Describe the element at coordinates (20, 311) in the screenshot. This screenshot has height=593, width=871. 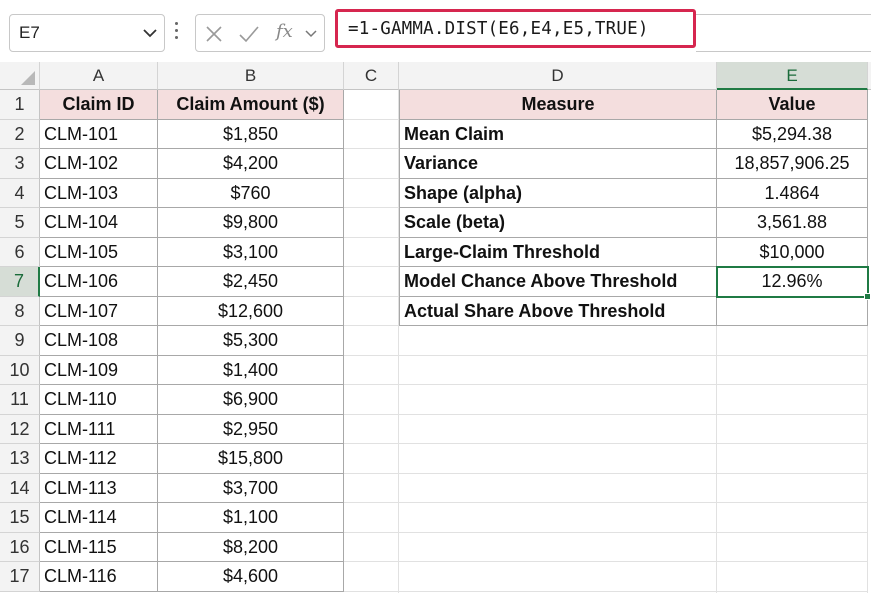
I see `row-header: 8` at that location.